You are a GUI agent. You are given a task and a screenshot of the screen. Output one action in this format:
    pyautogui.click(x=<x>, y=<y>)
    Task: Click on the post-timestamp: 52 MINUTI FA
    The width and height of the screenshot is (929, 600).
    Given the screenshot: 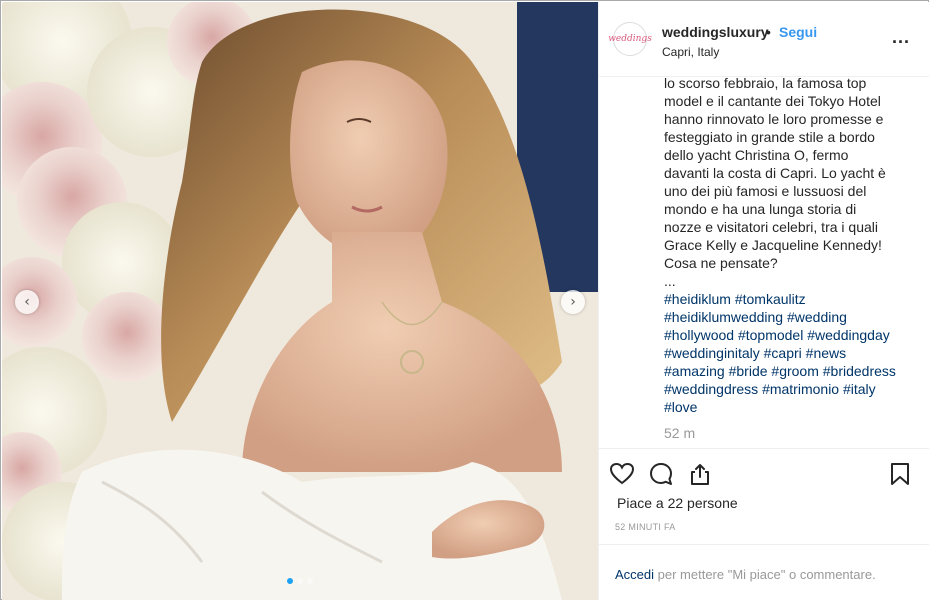 What is the action you would take?
    pyautogui.click(x=645, y=527)
    